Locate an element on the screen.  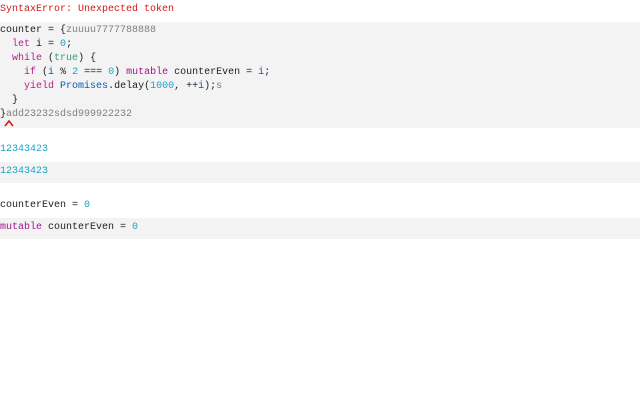
code-line-7: }add23232sdsd999922232 is located at coordinates (66, 114).